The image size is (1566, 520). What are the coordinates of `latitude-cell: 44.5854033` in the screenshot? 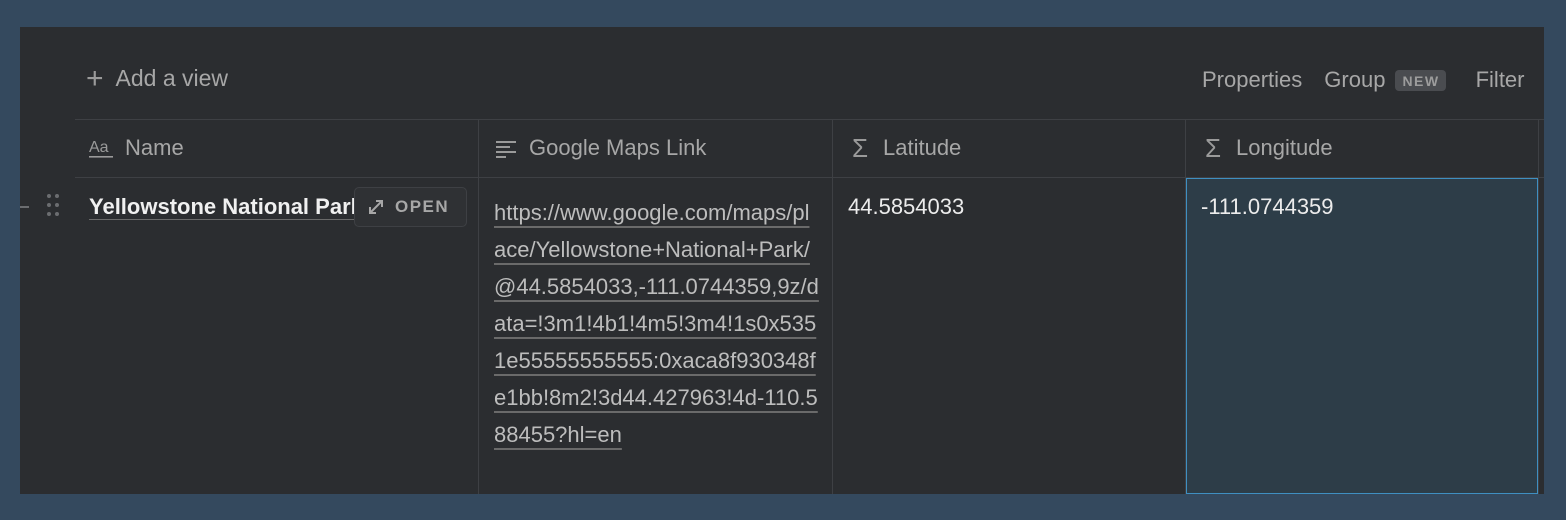 It's located at (1009, 336).